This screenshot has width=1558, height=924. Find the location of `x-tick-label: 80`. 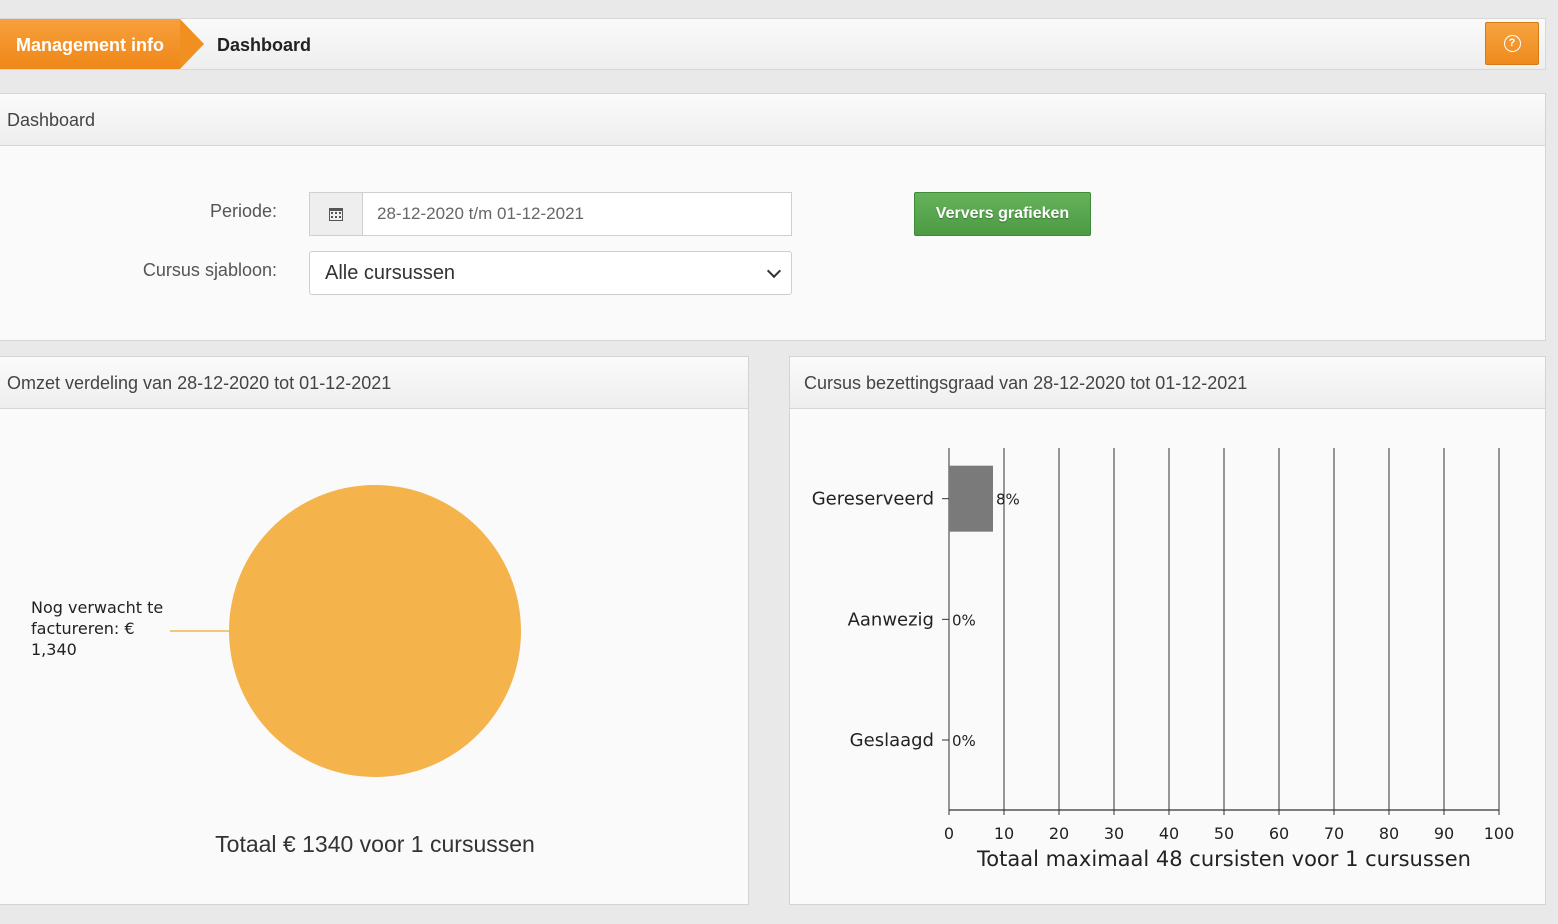

x-tick-label: 80 is located at coordinates (1389, 833).